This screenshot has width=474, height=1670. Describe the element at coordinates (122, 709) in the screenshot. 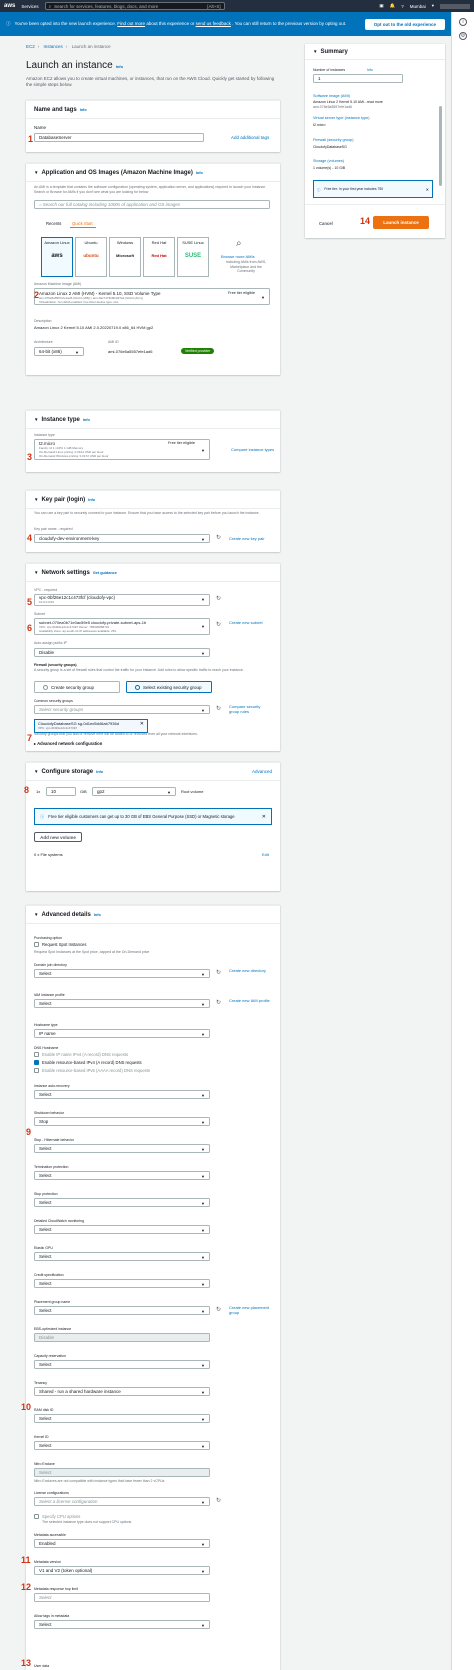

I see `common-security-groups-select: Select security groups ▼` at that location.